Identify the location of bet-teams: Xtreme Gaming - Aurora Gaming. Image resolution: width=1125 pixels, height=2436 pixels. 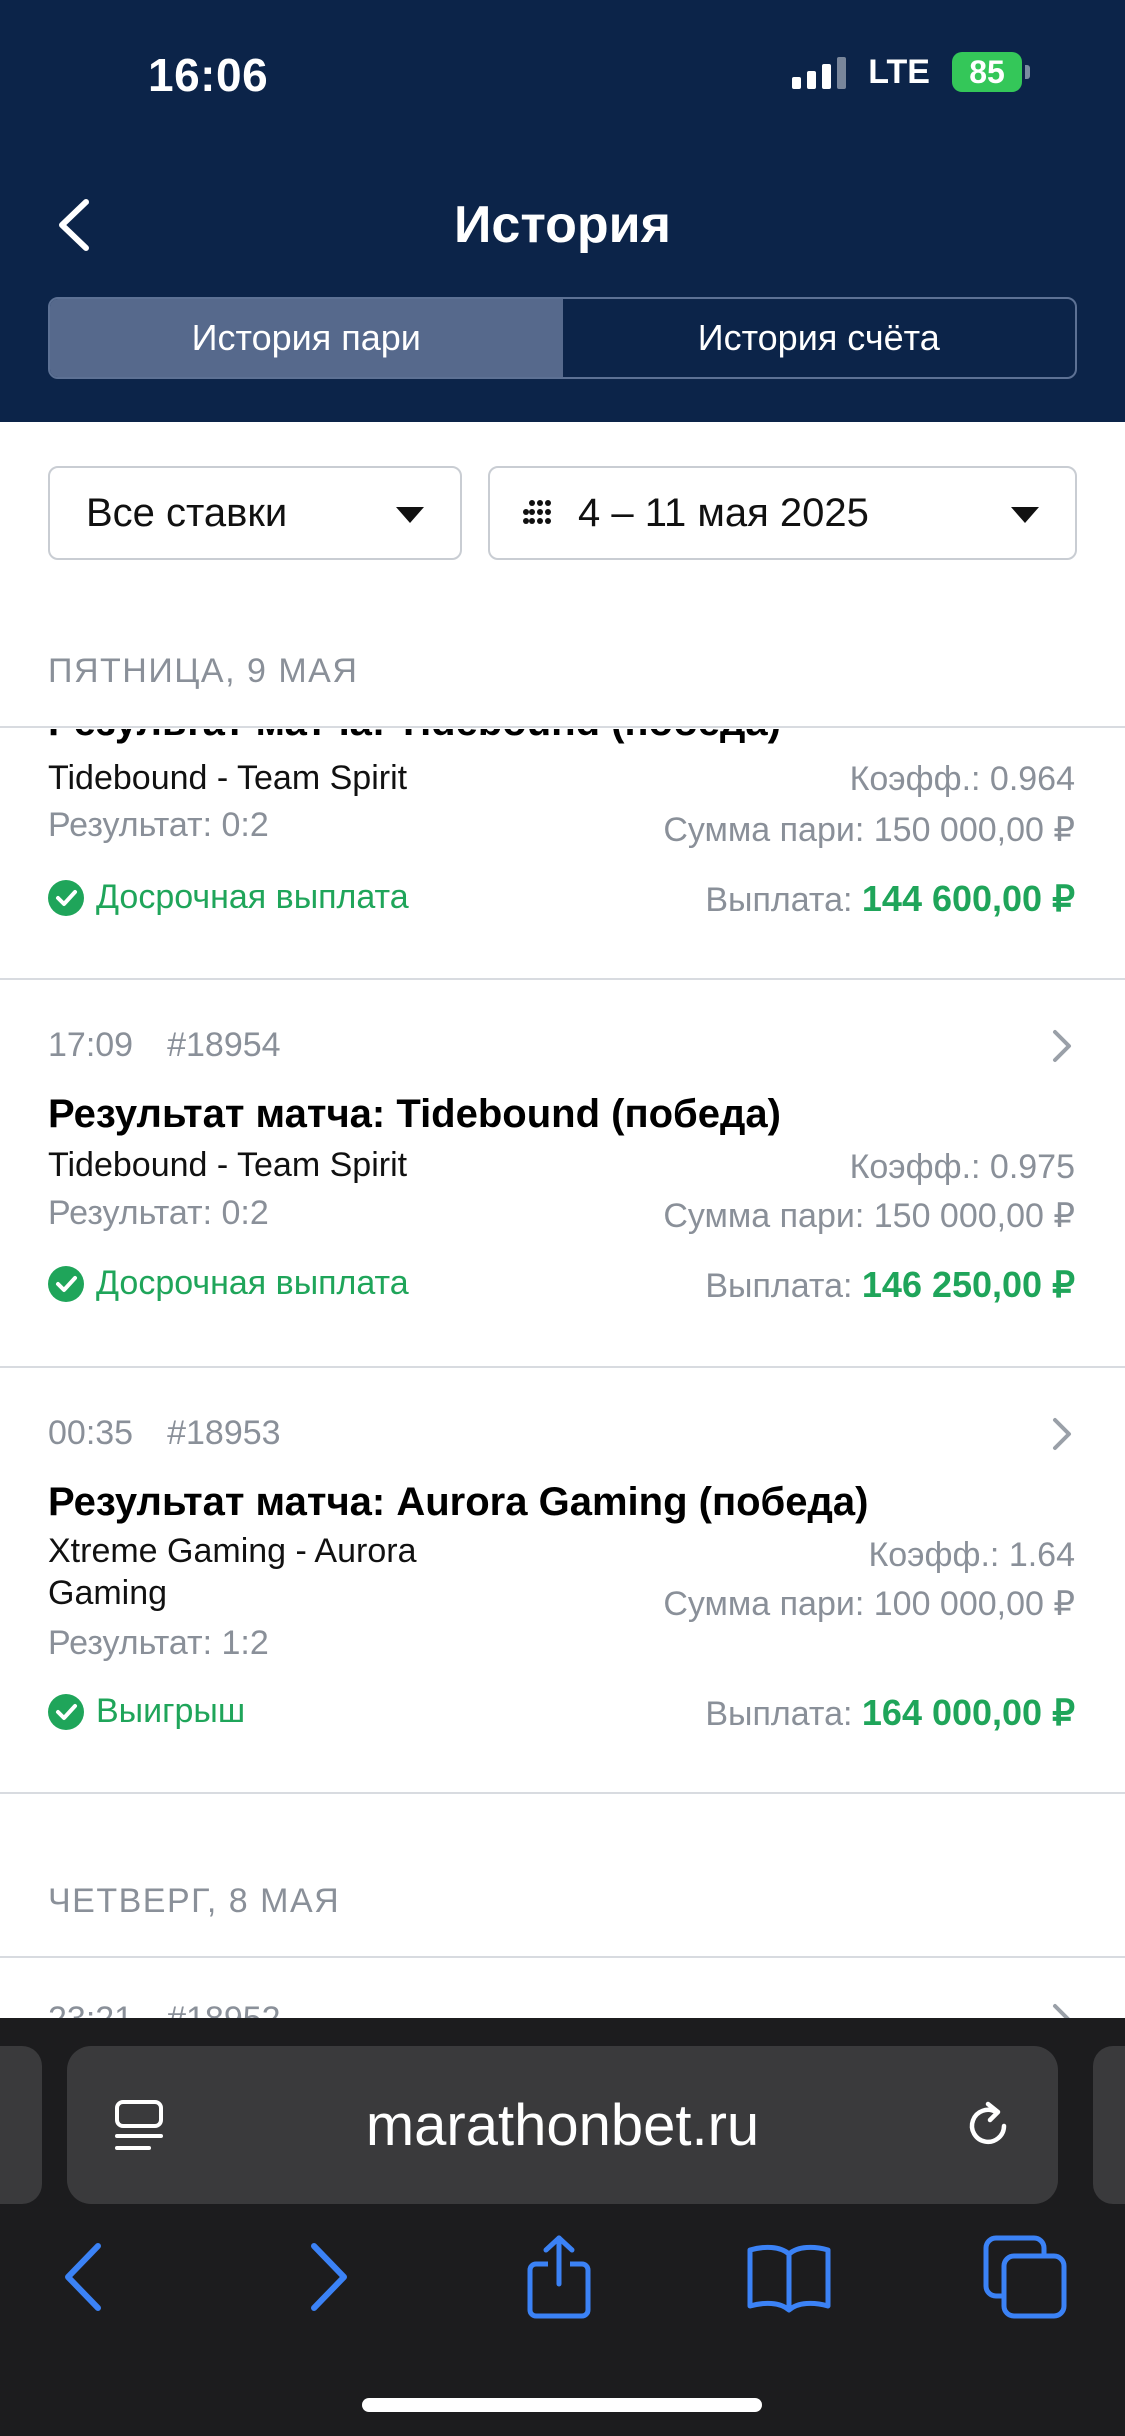
(232, 1572).